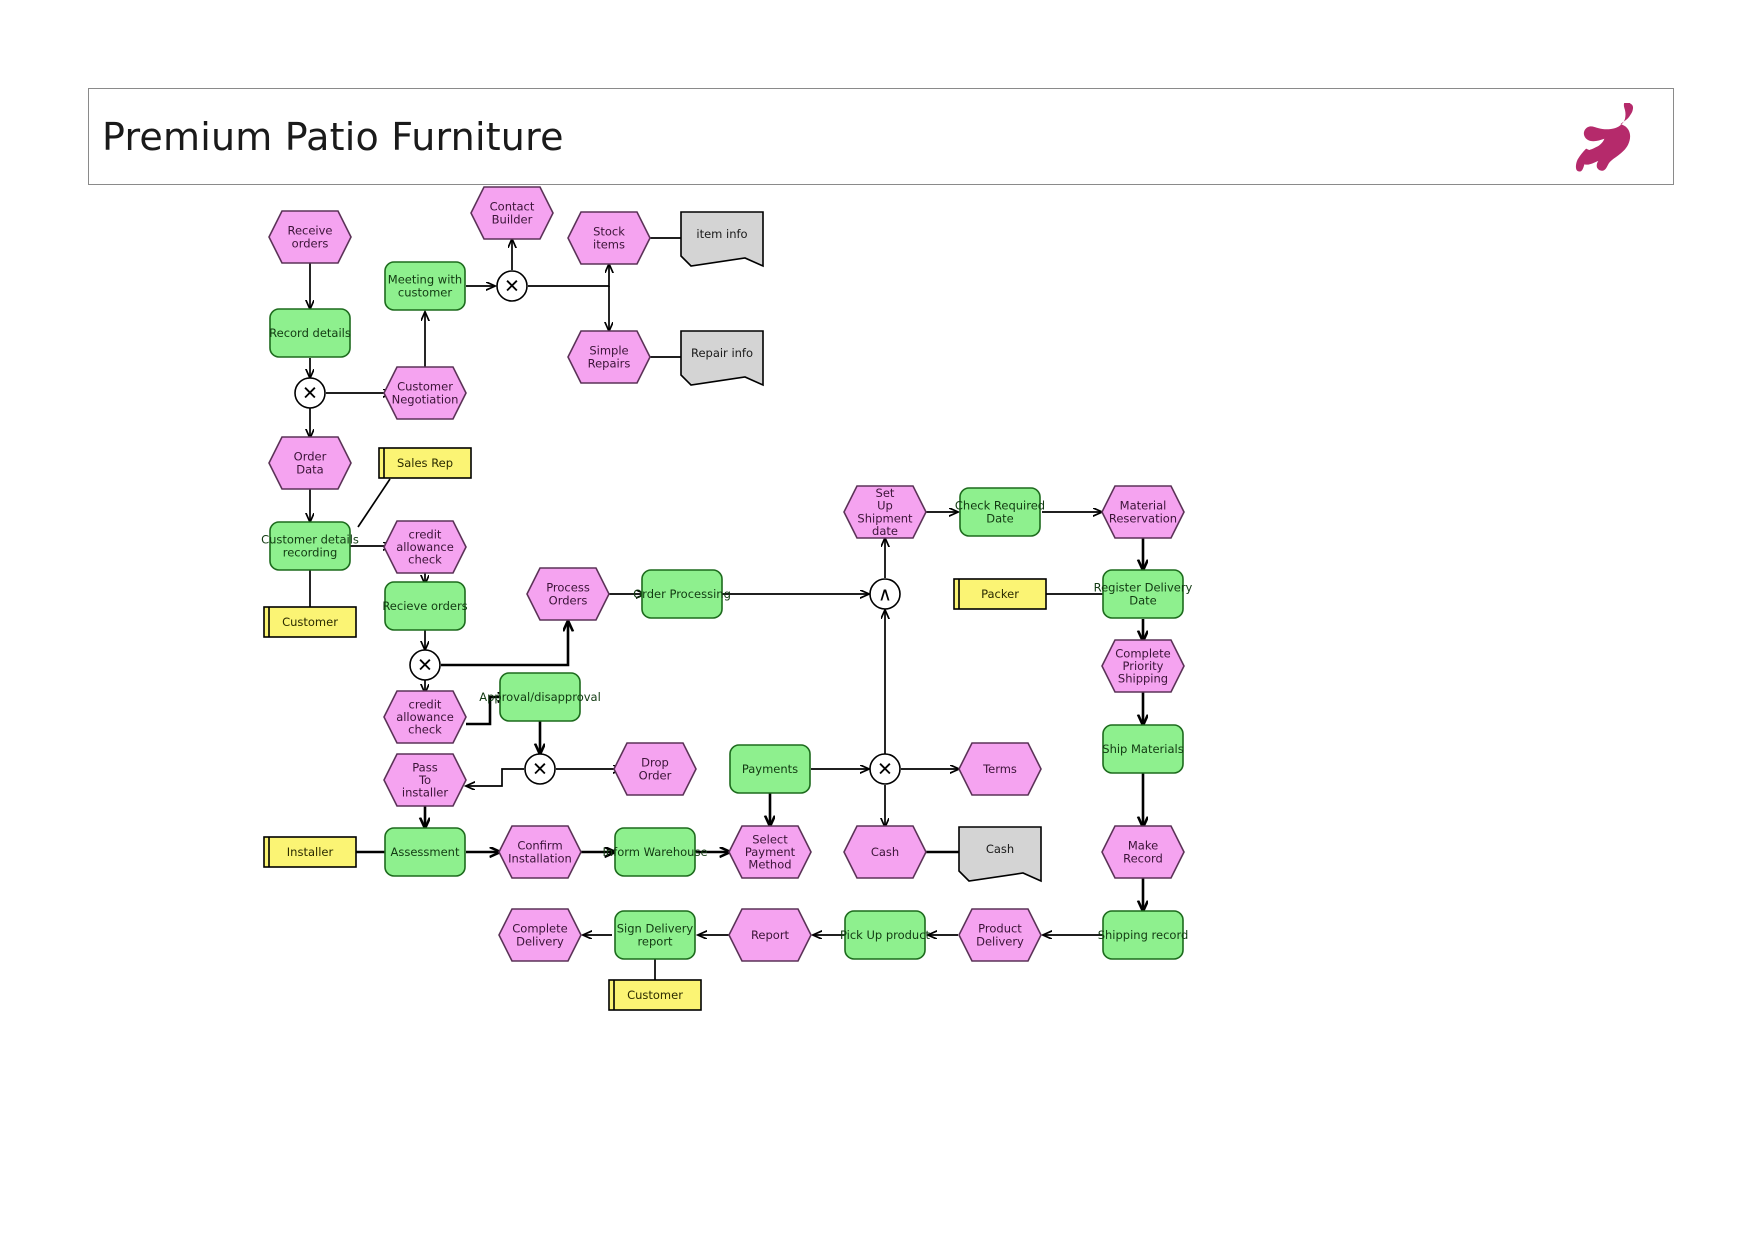 This screenshot has width=1754, height=1241. I want to click on node-label: Sales Rep, so click(425, 463).